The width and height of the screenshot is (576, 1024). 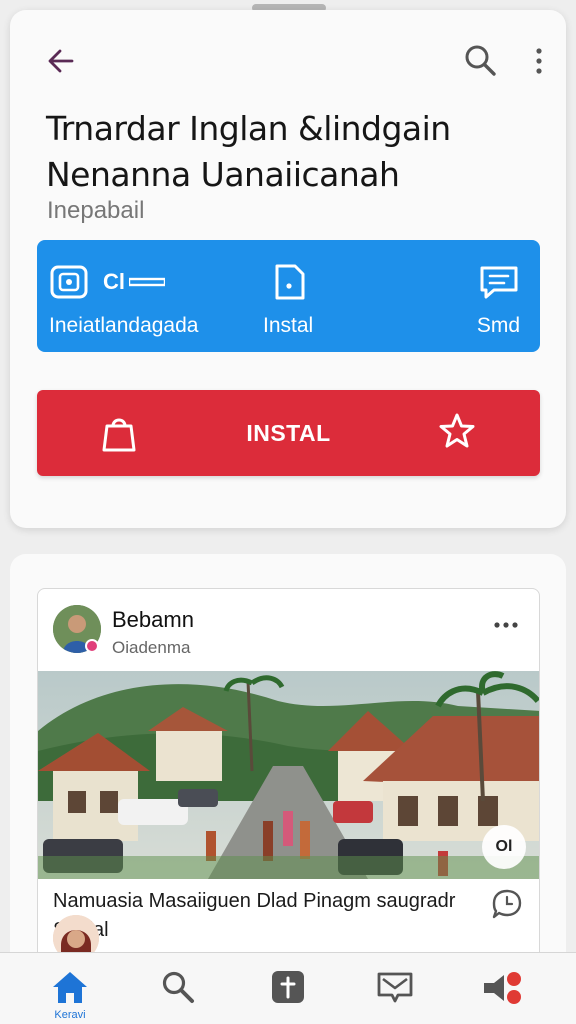 I want to click on nav-home: Keravi, so click(x=70, y=995).